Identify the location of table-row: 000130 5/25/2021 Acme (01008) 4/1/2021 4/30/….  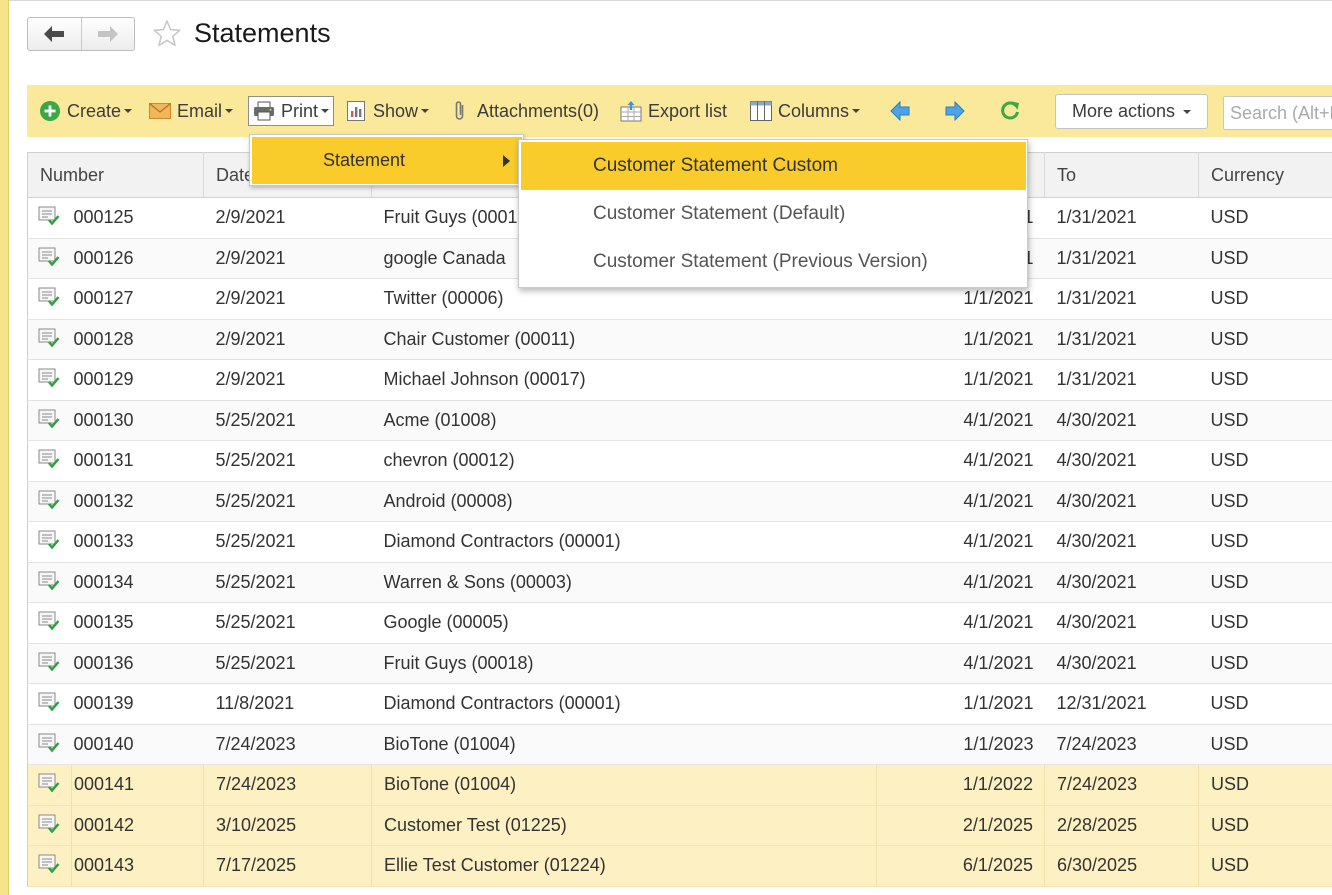
(679, 420).